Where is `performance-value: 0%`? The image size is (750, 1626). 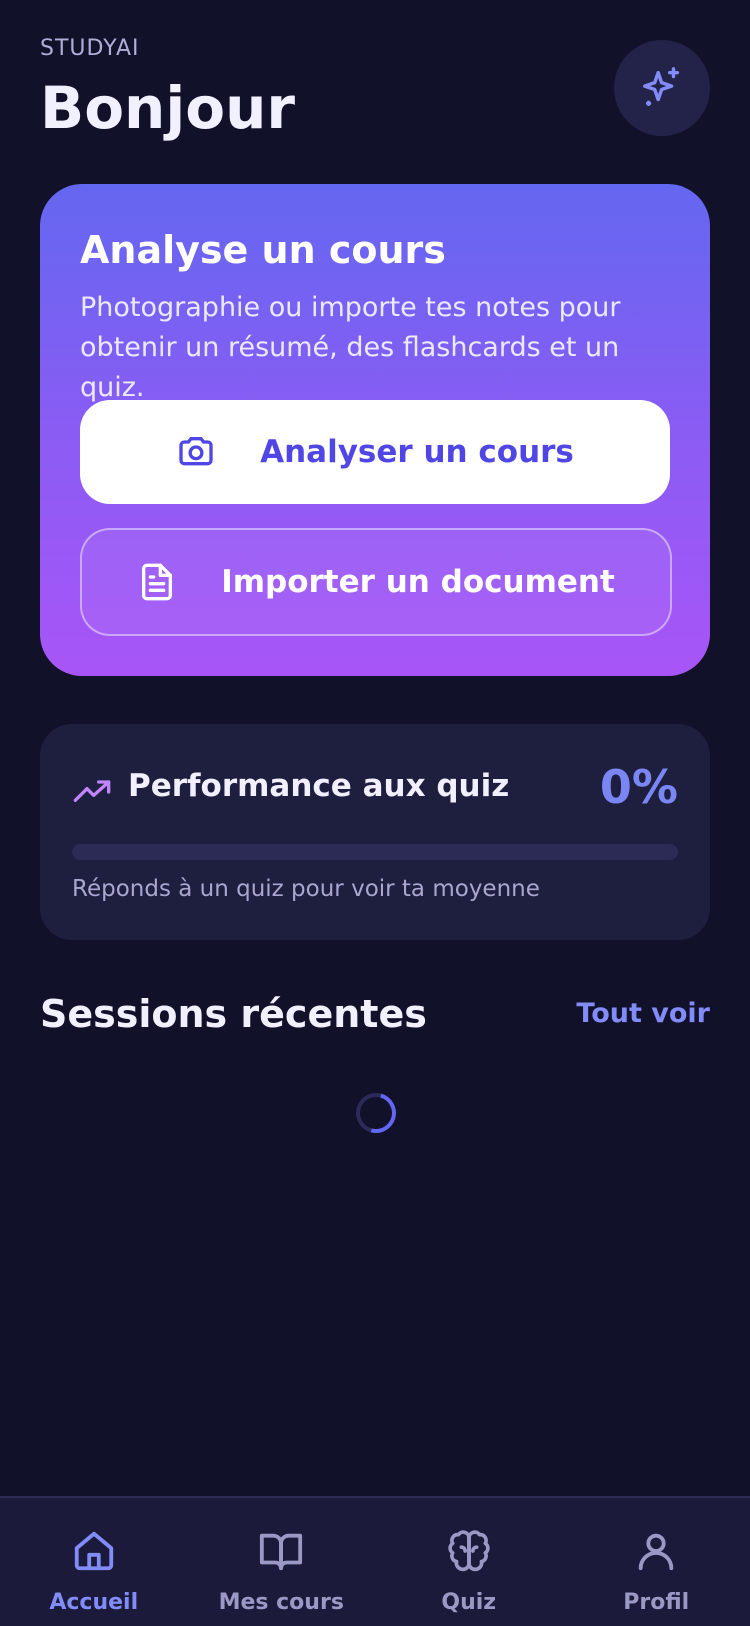
performance-value: 0% is located at coordinates (639, 787).